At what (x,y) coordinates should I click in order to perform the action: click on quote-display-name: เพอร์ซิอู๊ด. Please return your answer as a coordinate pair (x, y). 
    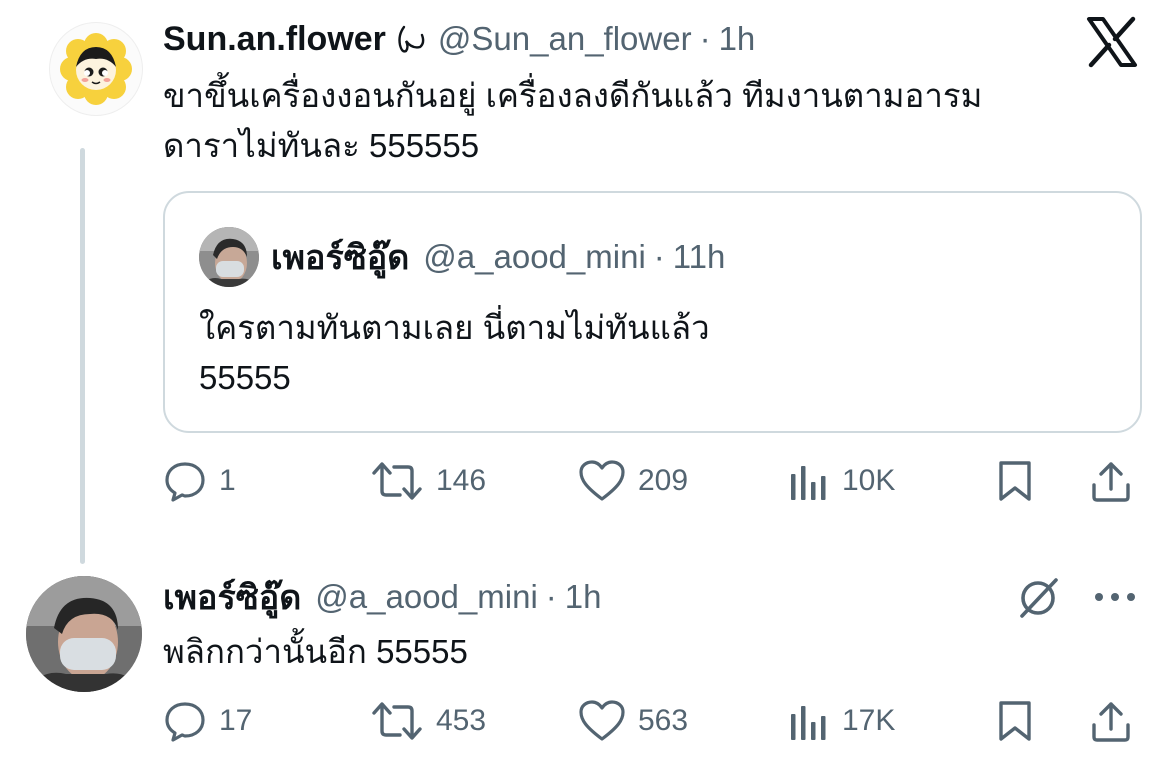
    Looking at the image, I should click on (340, 257).